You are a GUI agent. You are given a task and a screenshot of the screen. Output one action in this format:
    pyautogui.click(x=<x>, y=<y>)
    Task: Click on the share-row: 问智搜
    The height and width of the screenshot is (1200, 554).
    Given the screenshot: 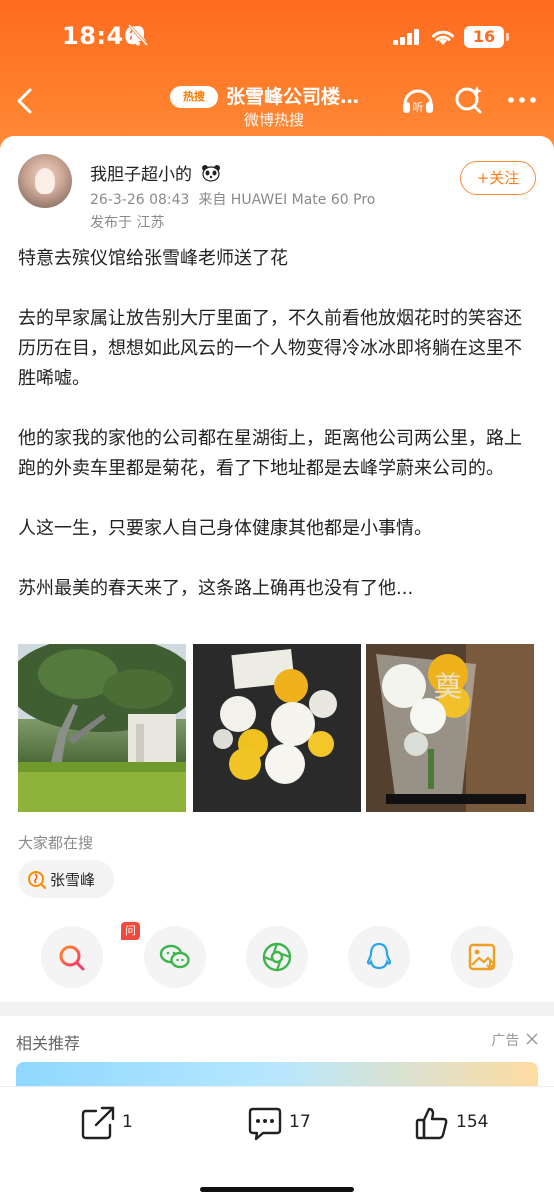 What is the action you would take?
    pyautogui.click(x=277, y=956)
    